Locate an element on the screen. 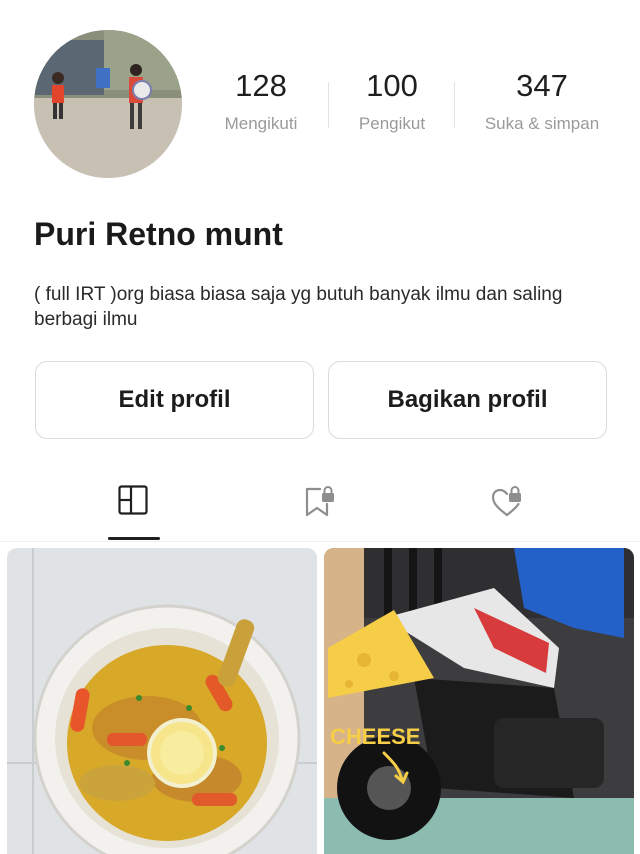  stat-divider is located at coordinates (454, 105).